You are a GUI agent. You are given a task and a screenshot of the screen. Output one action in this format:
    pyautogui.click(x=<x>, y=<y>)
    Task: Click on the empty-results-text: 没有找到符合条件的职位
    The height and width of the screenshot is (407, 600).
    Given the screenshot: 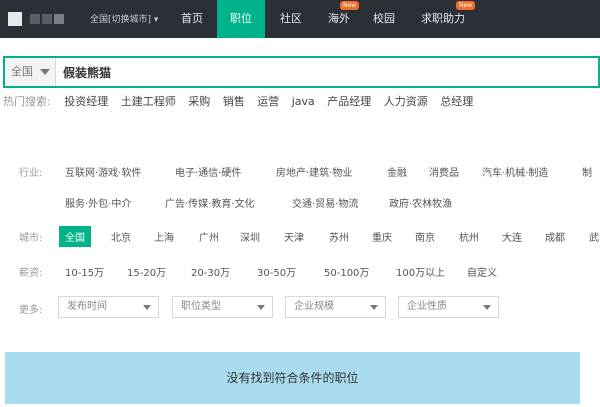 What is the action you would take?
    pyautogui.click(x=292, y=378)
    